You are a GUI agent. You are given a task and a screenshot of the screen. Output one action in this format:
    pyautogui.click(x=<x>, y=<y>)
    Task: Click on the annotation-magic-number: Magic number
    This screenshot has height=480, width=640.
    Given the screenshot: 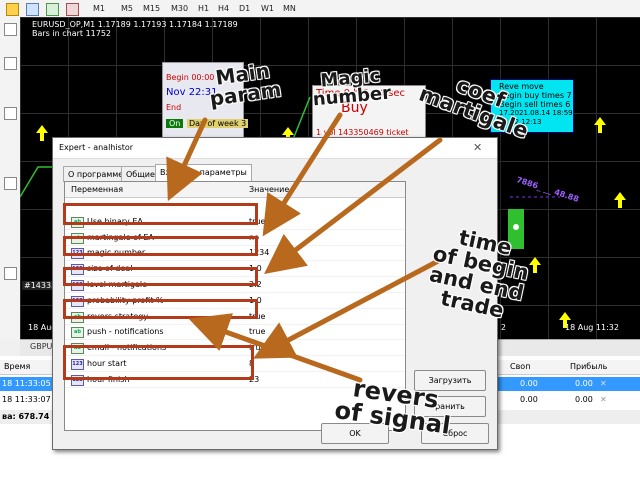 What is the action you would take?
    pyautogui.click(x=351, y=88)
    